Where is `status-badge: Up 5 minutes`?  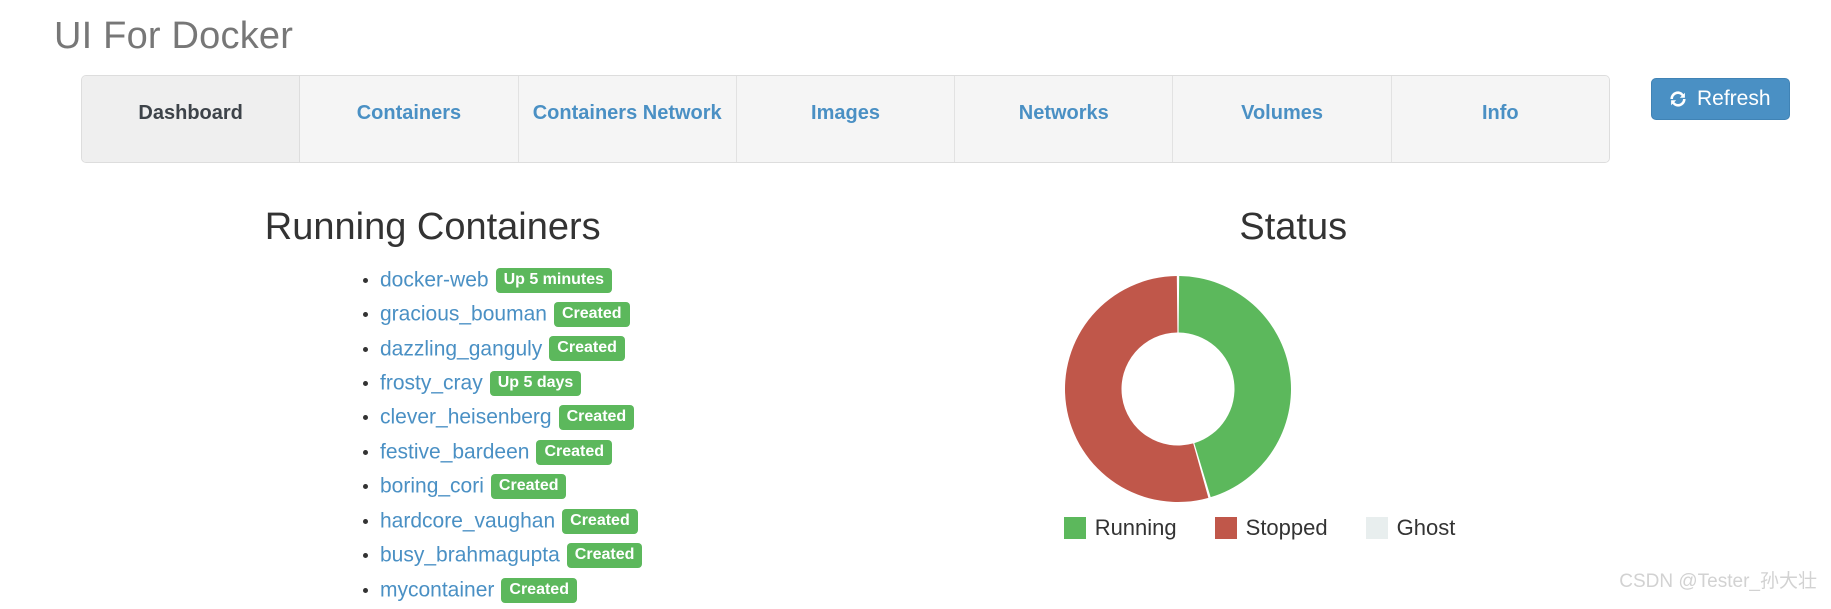
status-badge: Up 5 minutes is located at coordinates (554, 280).